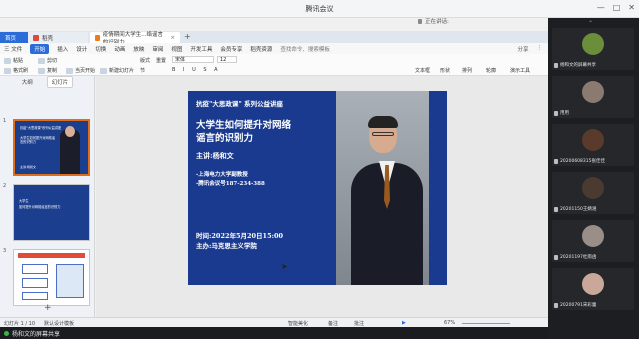 Image resolution: width=639 pixels, height=339 pixels. What do you see at coordinates (47, 70) in the screenshot?
I see `copy-button: 复制` at bounding box center [47, 70].